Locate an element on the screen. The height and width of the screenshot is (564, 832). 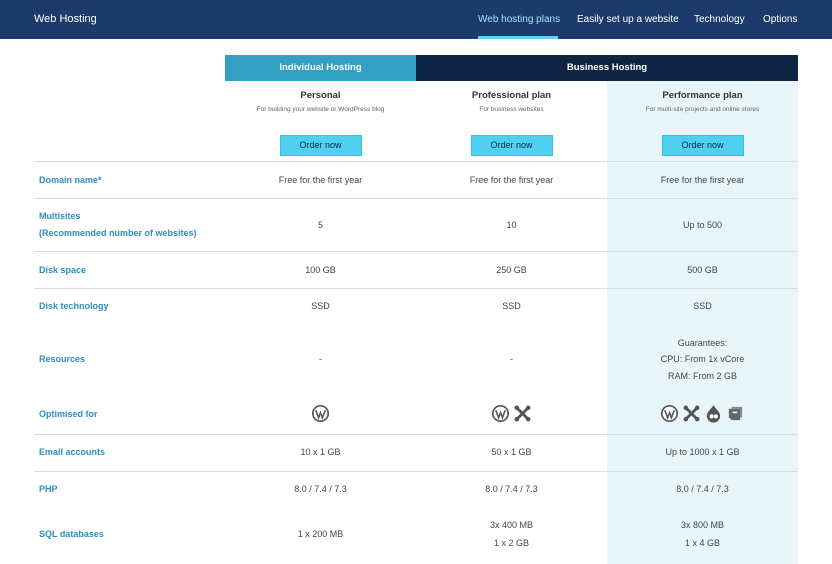
cell-resources-performance-guarantees: Guarantees: is located at coordinates (702, 343).